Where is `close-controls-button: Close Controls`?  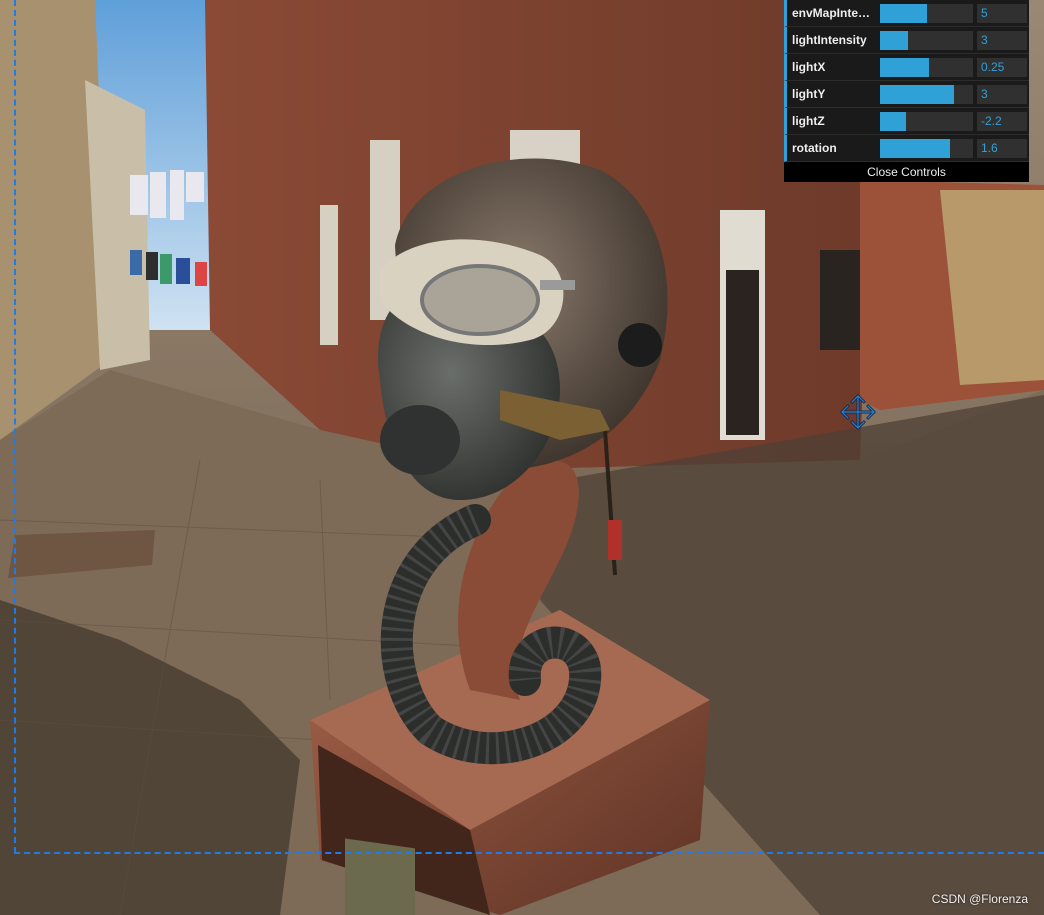 close-controls-button: Close Controls is located at coordinates (906, 172).